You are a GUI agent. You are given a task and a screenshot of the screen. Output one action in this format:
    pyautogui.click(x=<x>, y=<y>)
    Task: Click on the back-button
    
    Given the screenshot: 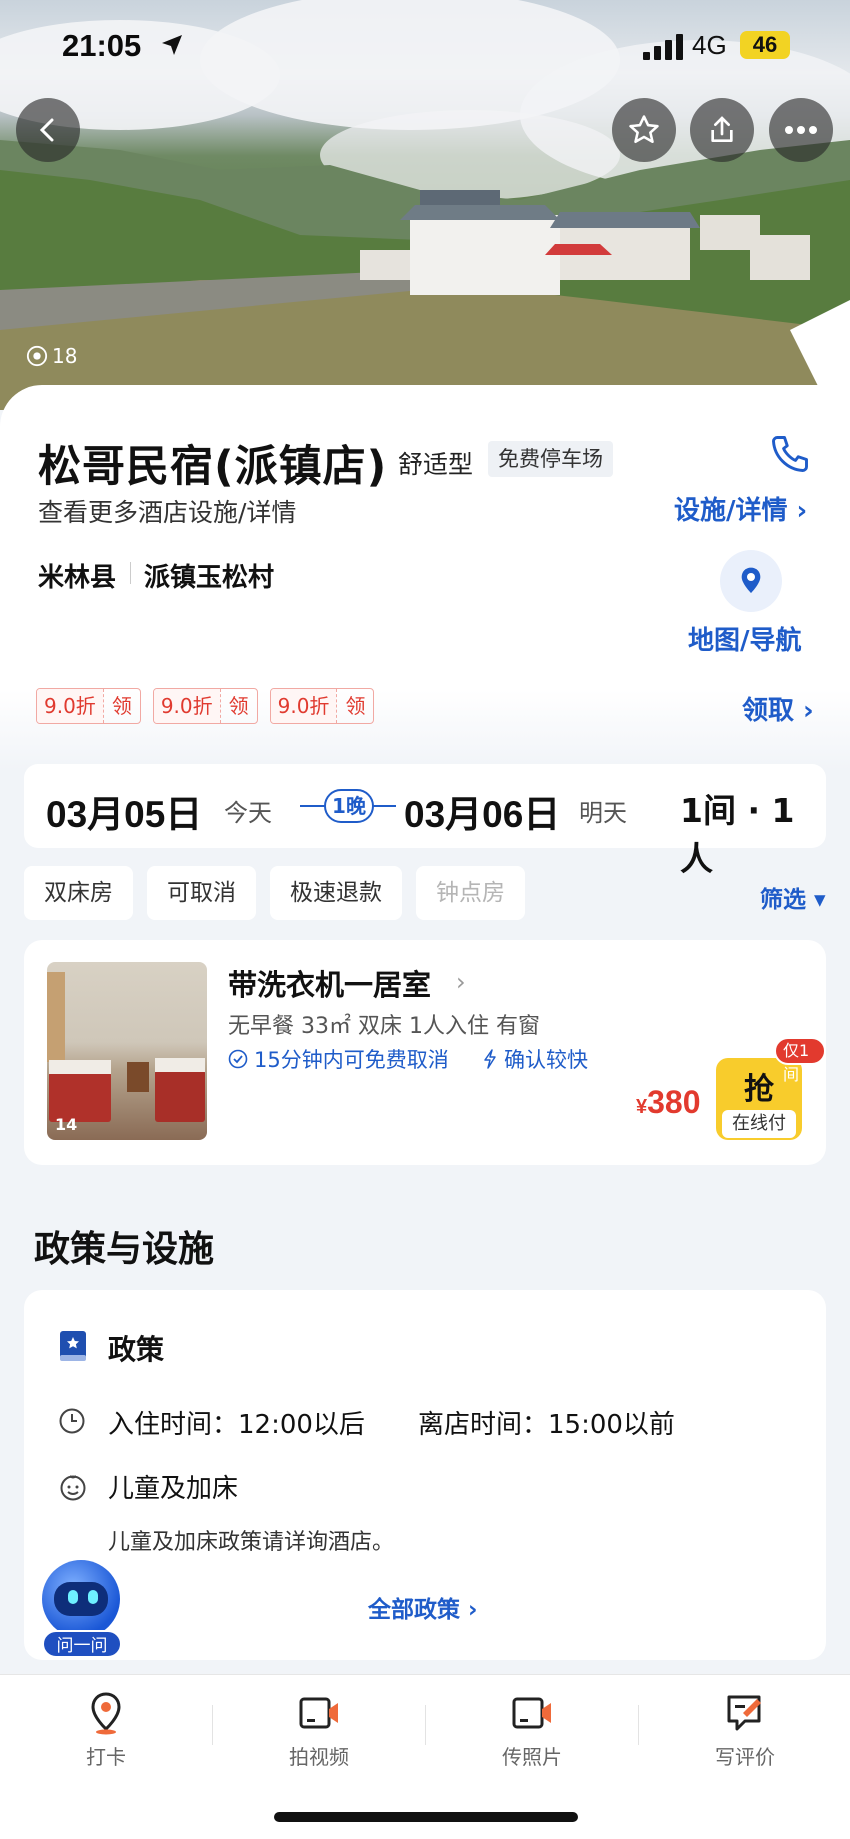 What is the action you would take?
    pyautogui.click(x=48, y=130)
    